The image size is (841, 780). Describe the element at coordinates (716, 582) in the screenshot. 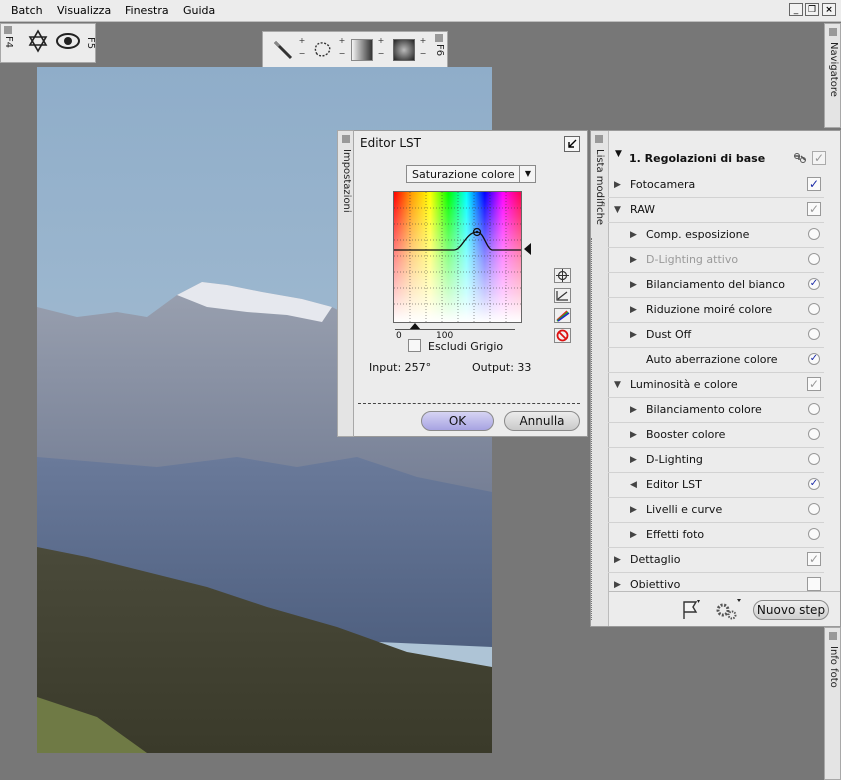

I see `list-item: ▶ Obiettivo` at that location.